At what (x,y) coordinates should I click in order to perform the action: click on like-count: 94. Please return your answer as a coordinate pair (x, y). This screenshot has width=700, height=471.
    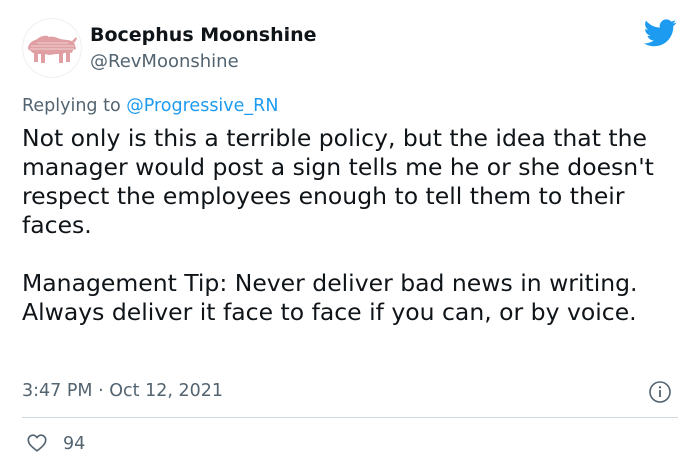
    Looking at the image, I should click on (74, 444).